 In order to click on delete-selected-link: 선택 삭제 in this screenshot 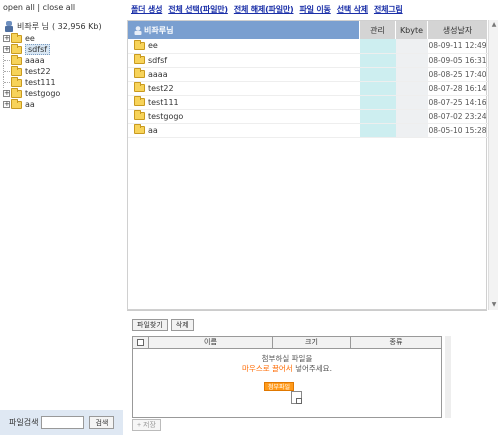, I will do `click(352, 9)`.